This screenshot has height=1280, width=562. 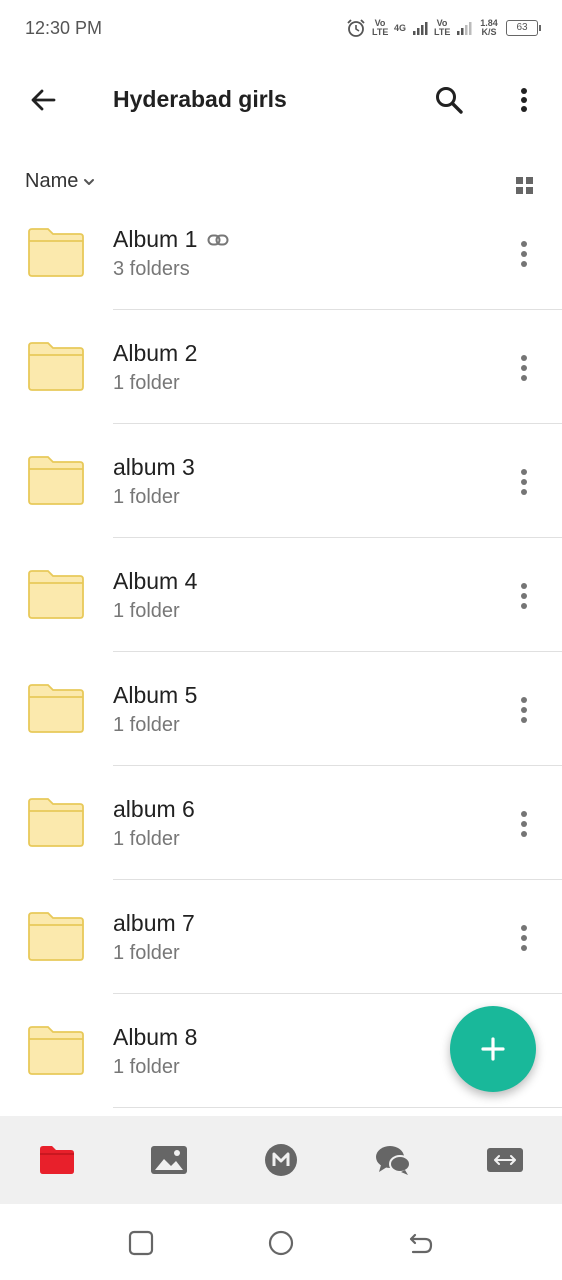 I want to click on back-button, so click(x=44, y=100).